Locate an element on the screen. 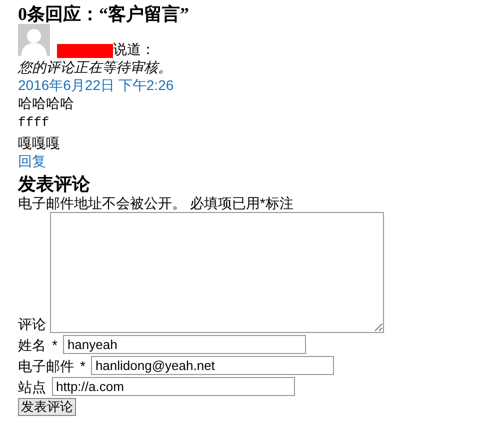 The width and height of the screenshot is (498, 427). comment-text: 哈哈哈哈 is located at coordinates (46, 103).